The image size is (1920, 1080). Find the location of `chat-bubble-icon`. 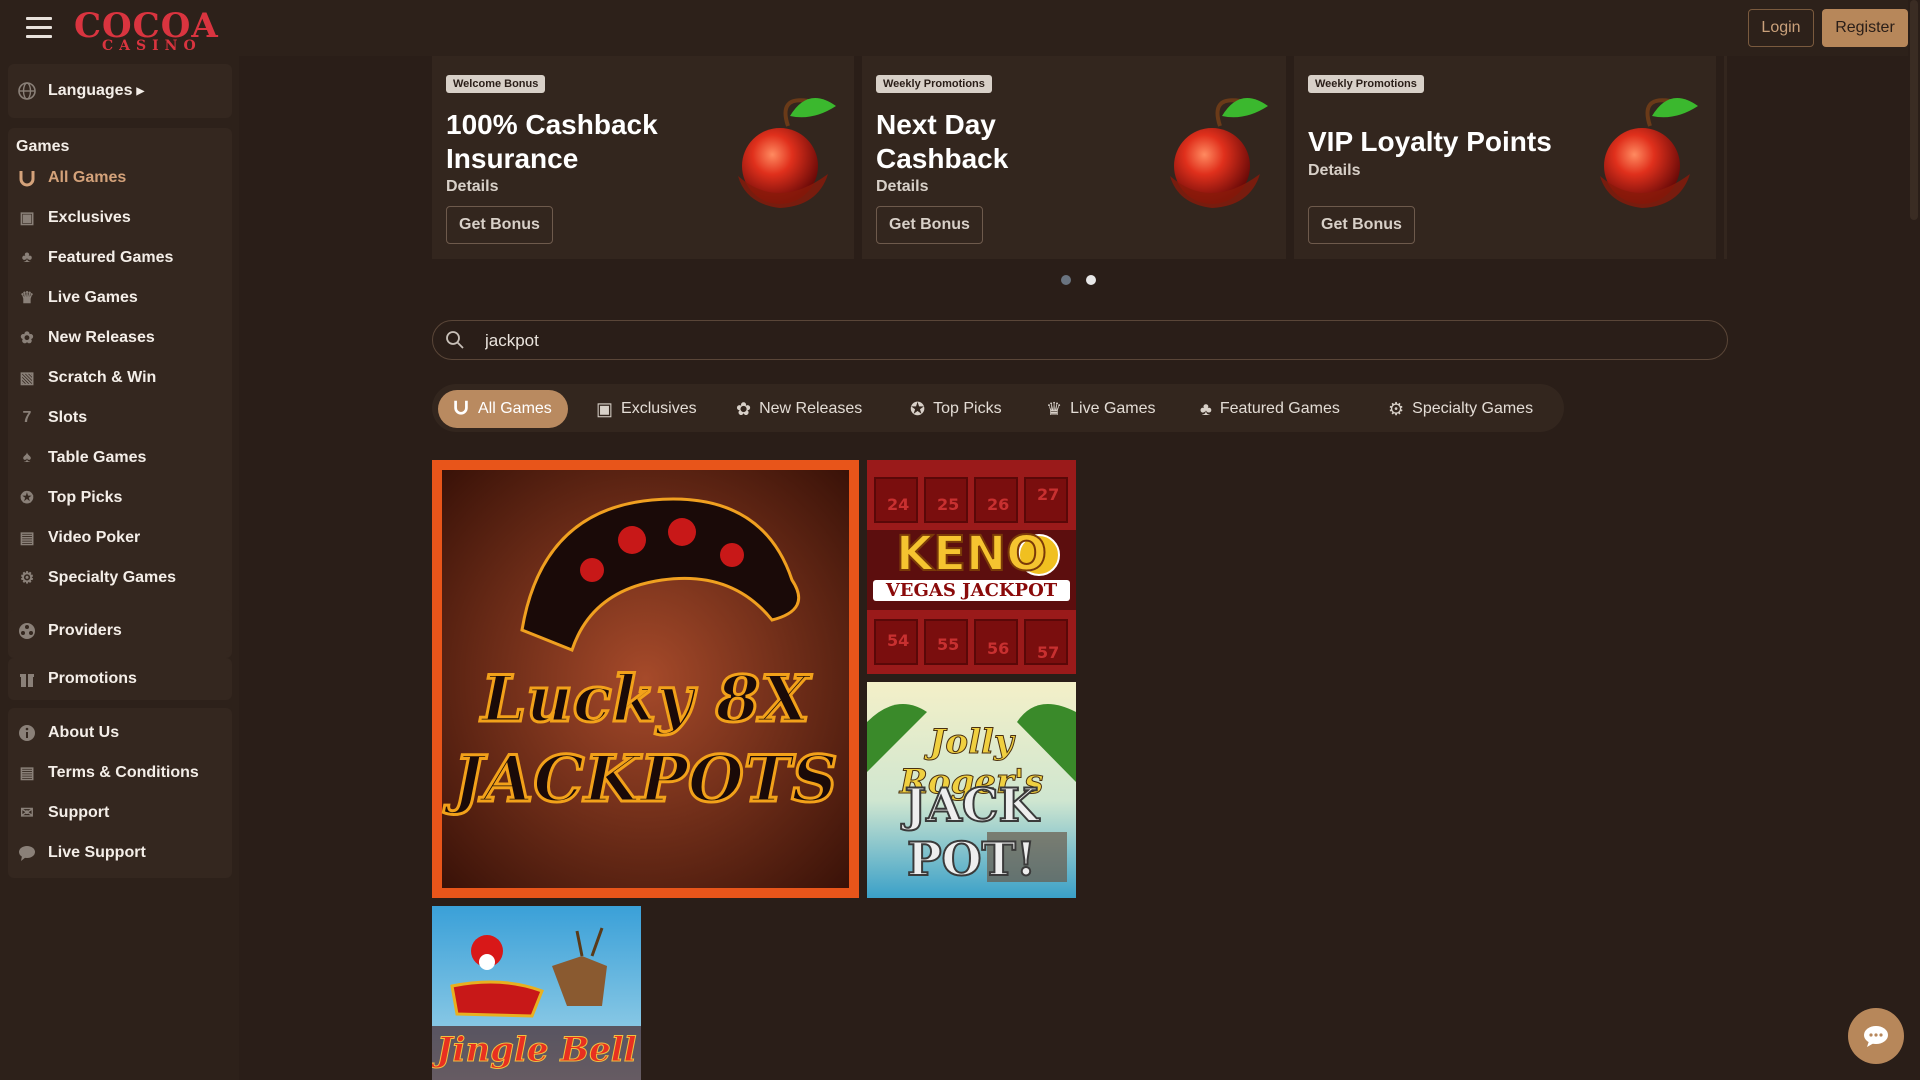

chat-bubble-icon is located at coordinates (1876, 1036).